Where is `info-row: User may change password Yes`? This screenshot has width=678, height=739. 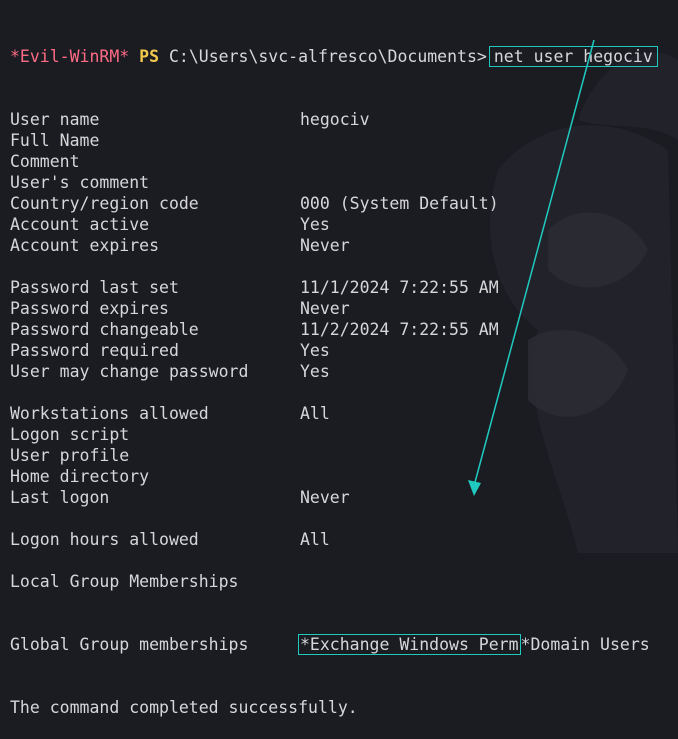 info-row: User may change password Yes is located at coordinates (344, 371).